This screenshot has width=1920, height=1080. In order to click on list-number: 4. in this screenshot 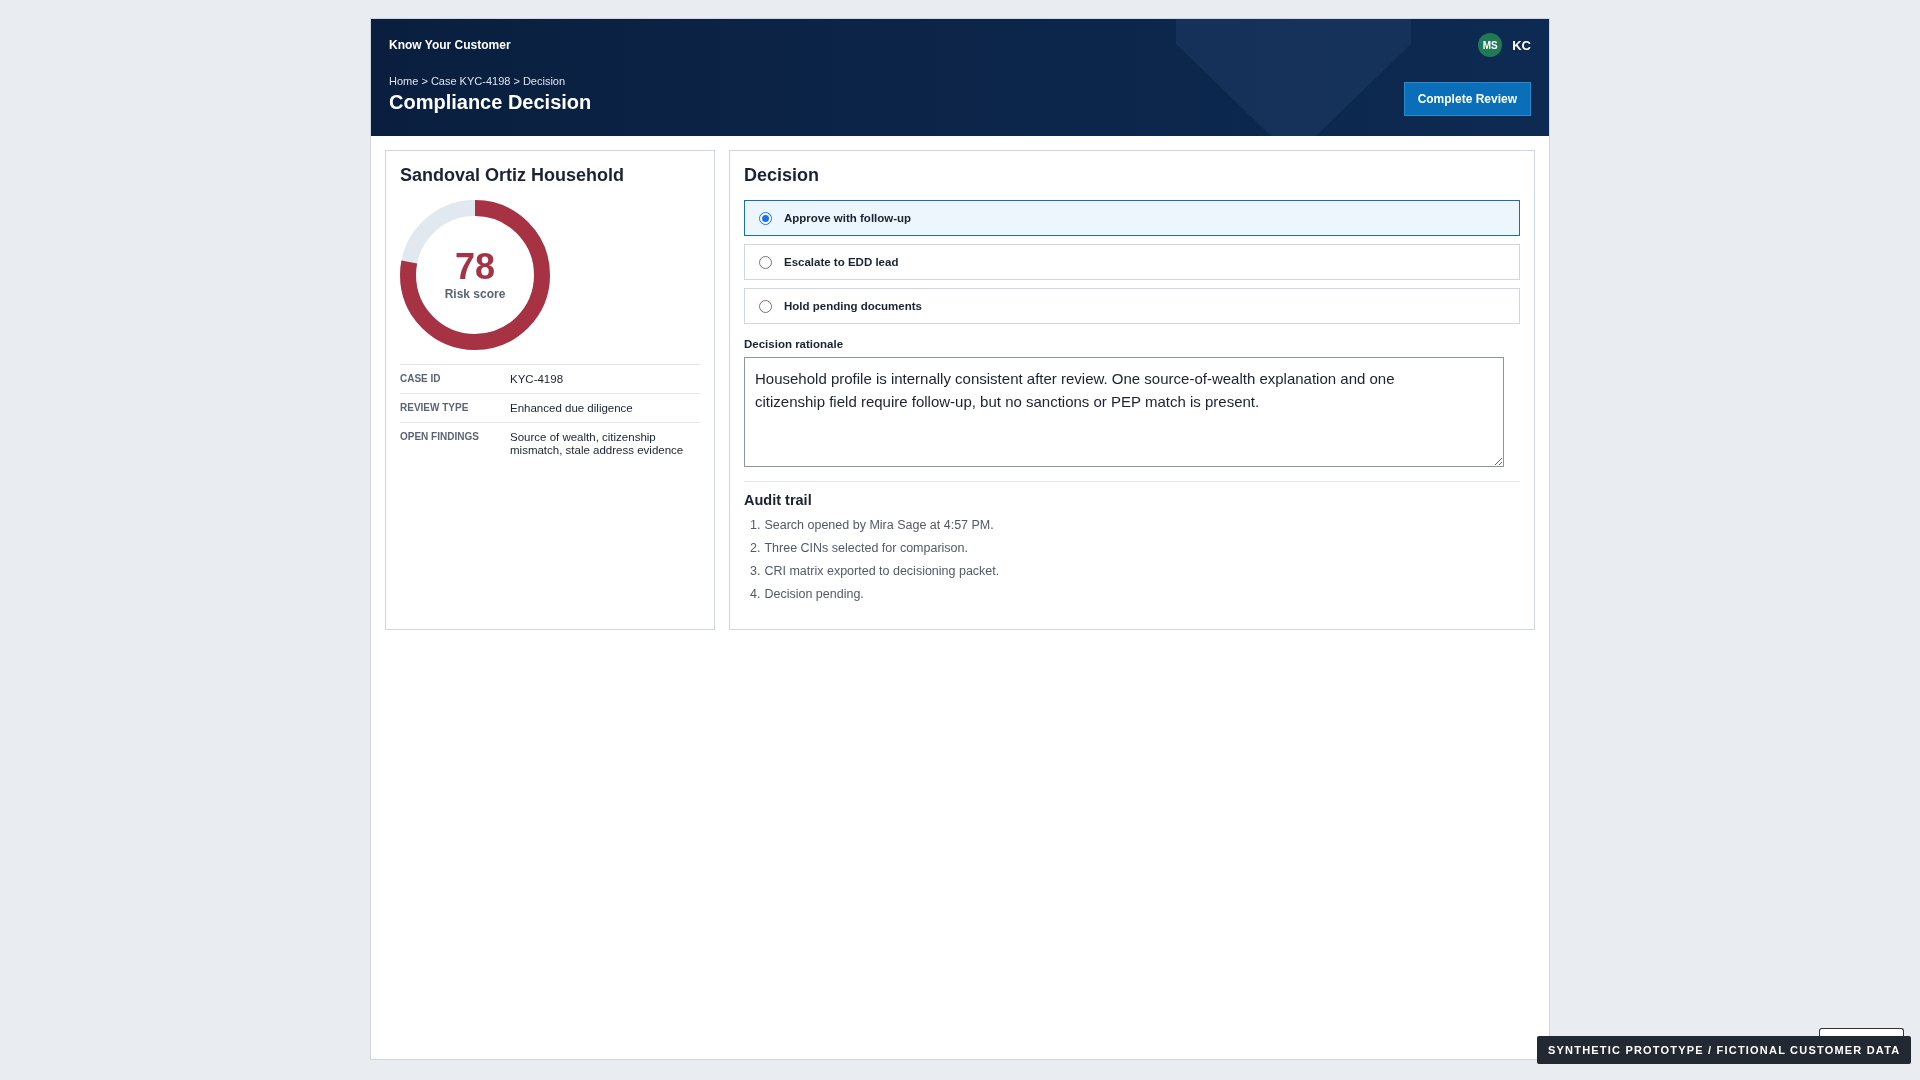, I will do `click(755, 594)`.